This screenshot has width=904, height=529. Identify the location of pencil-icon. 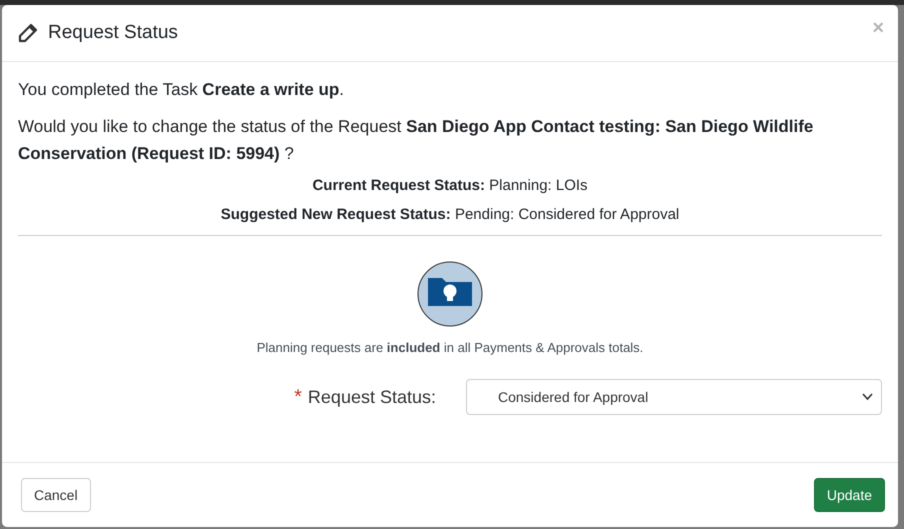
(28, 33).